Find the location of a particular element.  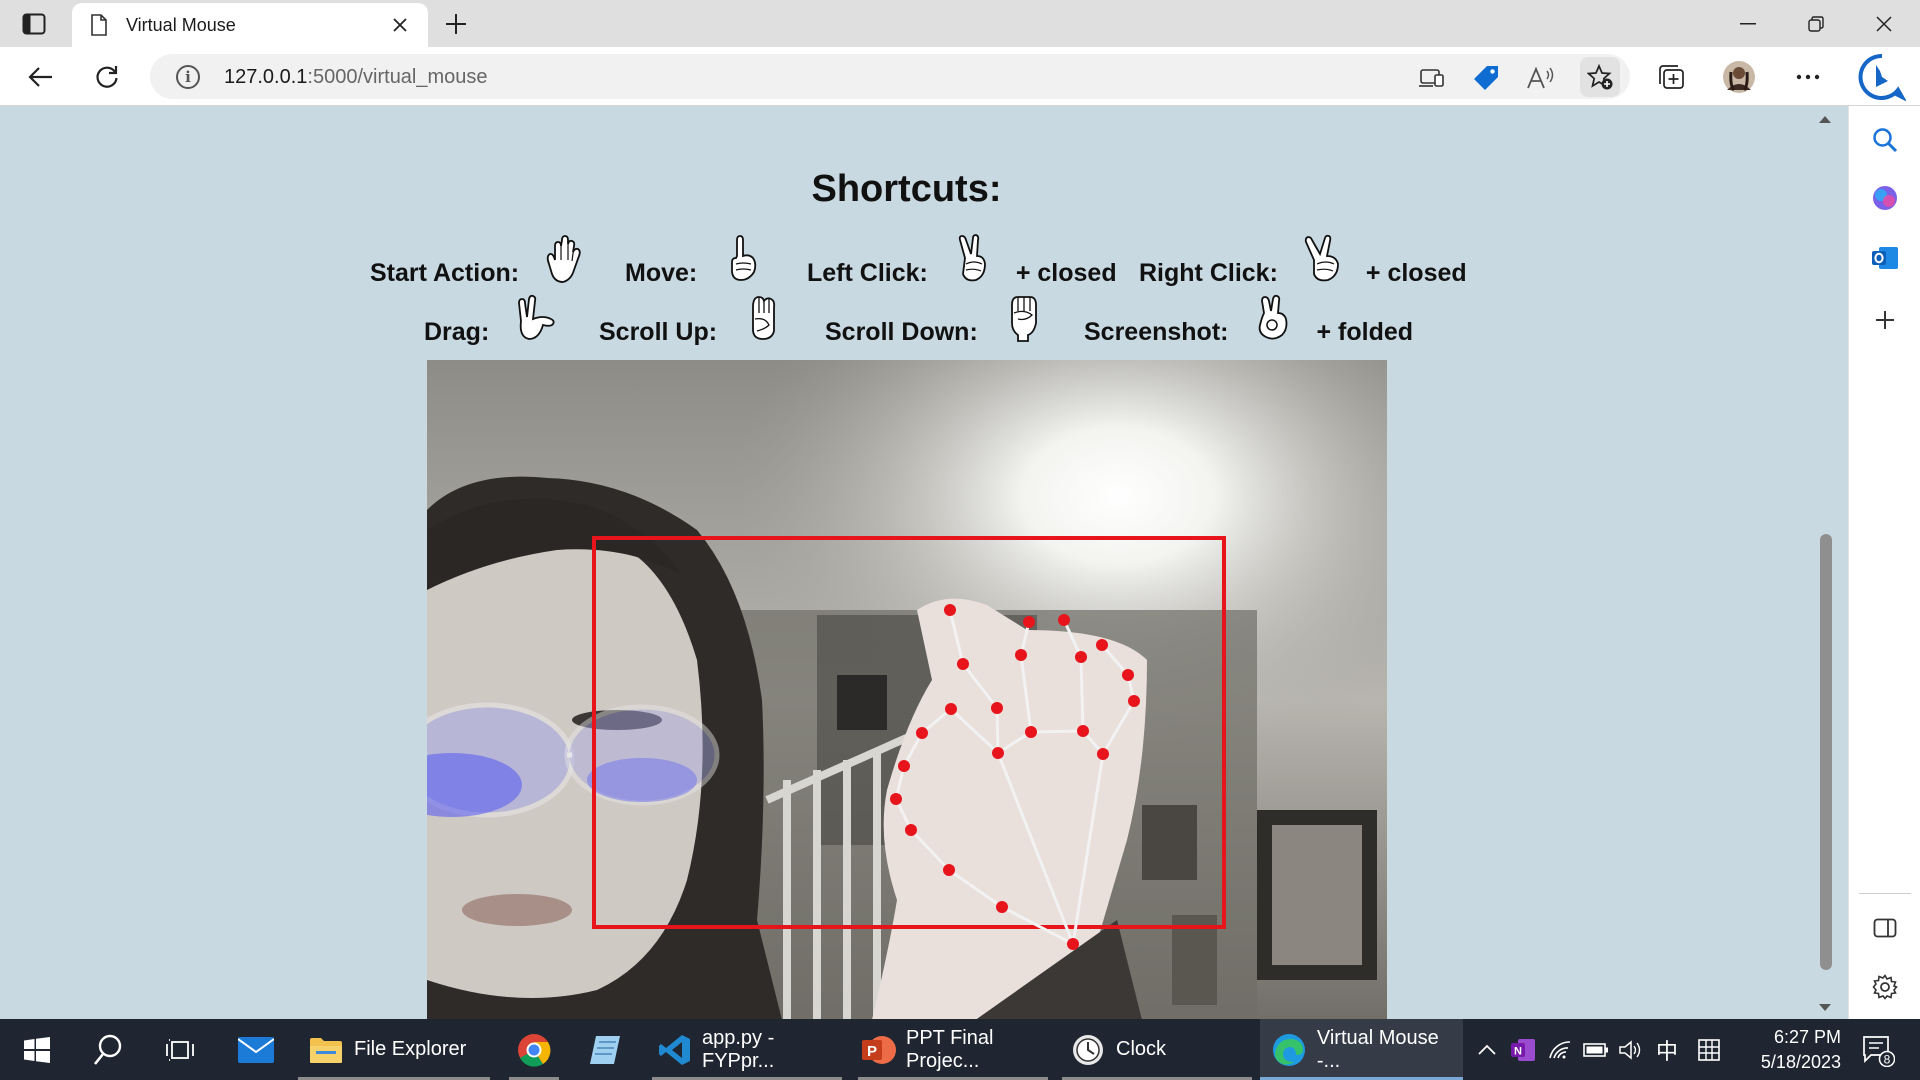

notification-count: 8 is located at coordinates (1887, 1059).